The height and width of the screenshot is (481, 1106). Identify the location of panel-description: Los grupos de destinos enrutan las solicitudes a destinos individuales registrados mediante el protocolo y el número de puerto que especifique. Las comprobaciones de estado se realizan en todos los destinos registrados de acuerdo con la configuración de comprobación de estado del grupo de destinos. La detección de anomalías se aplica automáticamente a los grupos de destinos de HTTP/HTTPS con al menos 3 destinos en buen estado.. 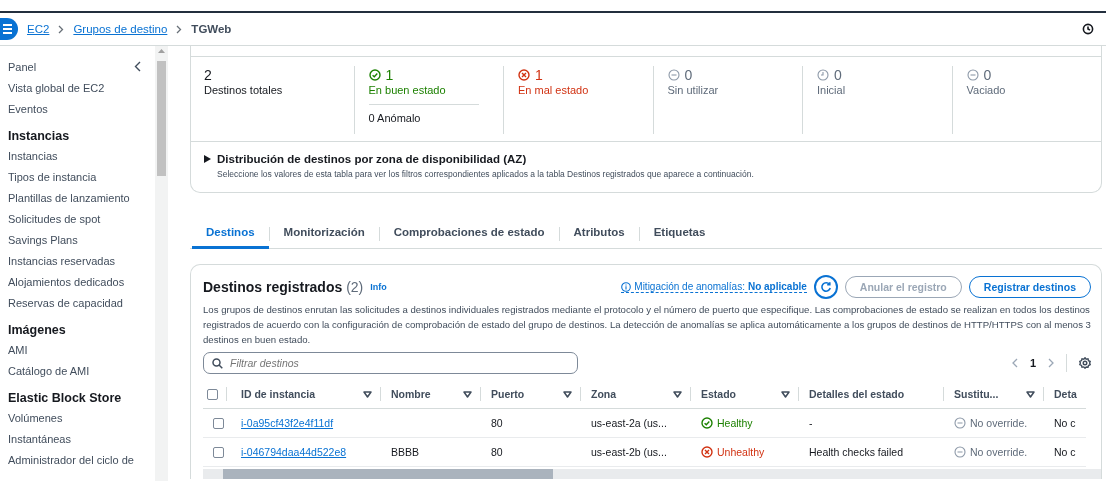
(647, 325).